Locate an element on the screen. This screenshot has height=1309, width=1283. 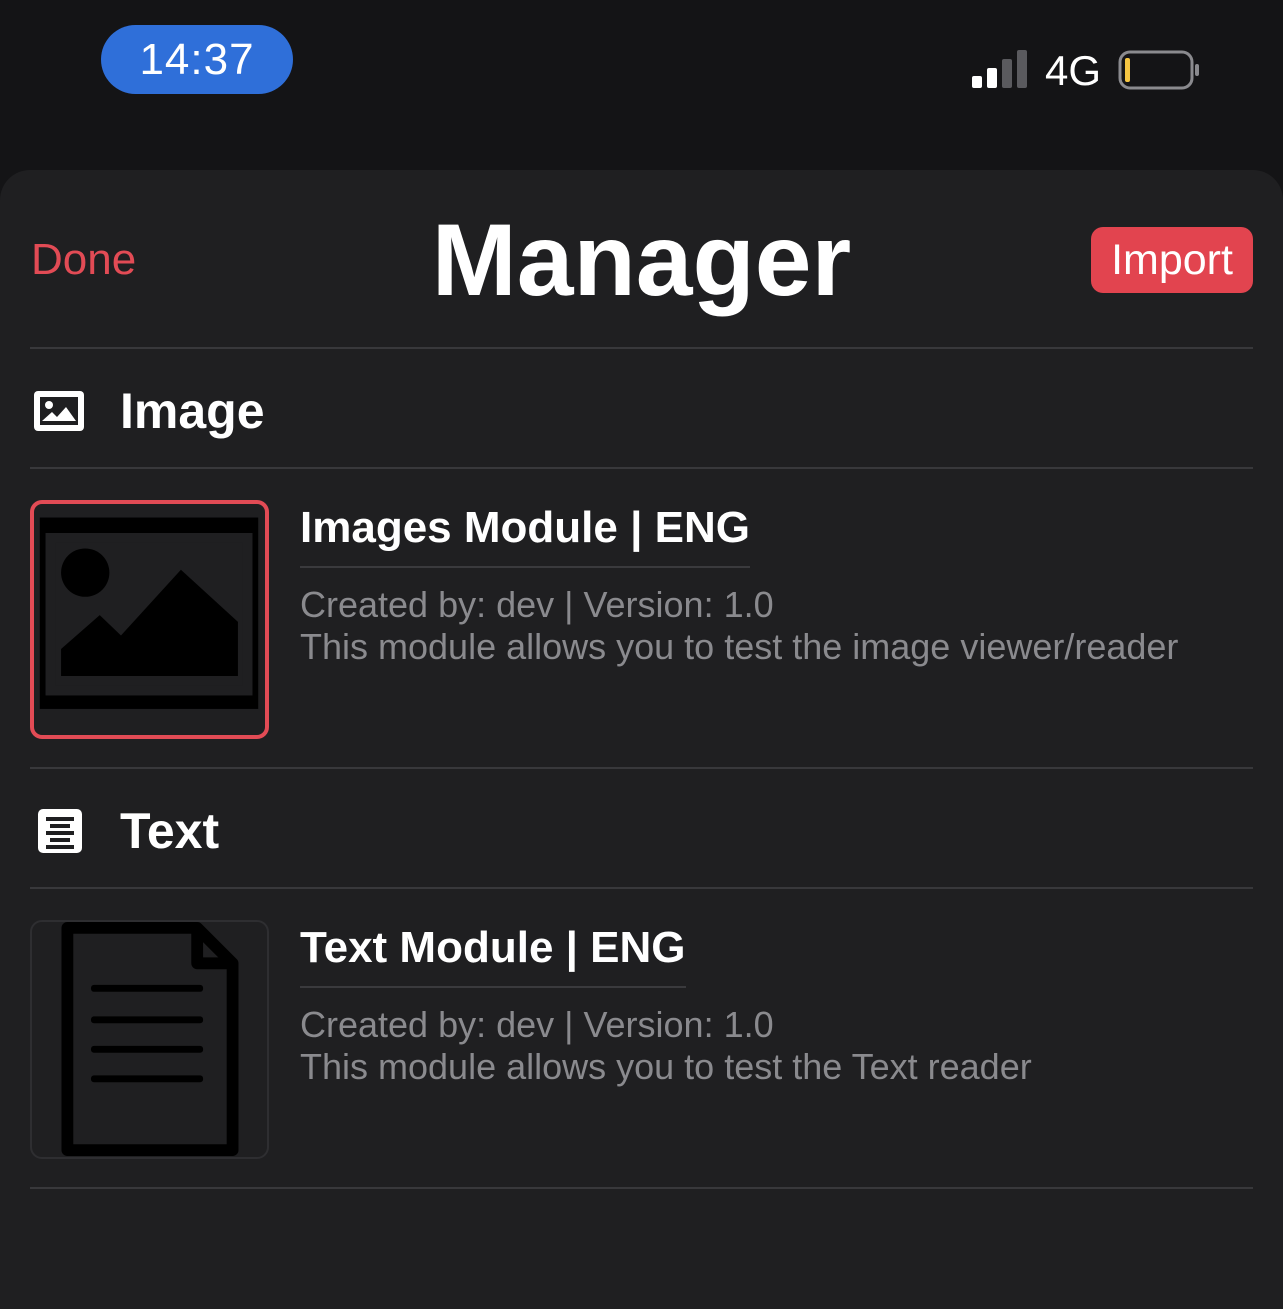
image-placeholder-icon is located at coordinates (149, 613).